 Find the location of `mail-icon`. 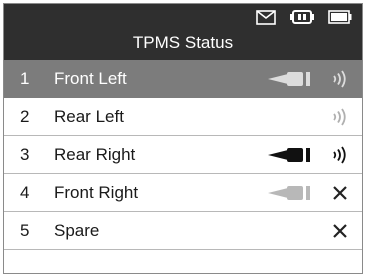

mail-icon is located at coordinates (266, 17).